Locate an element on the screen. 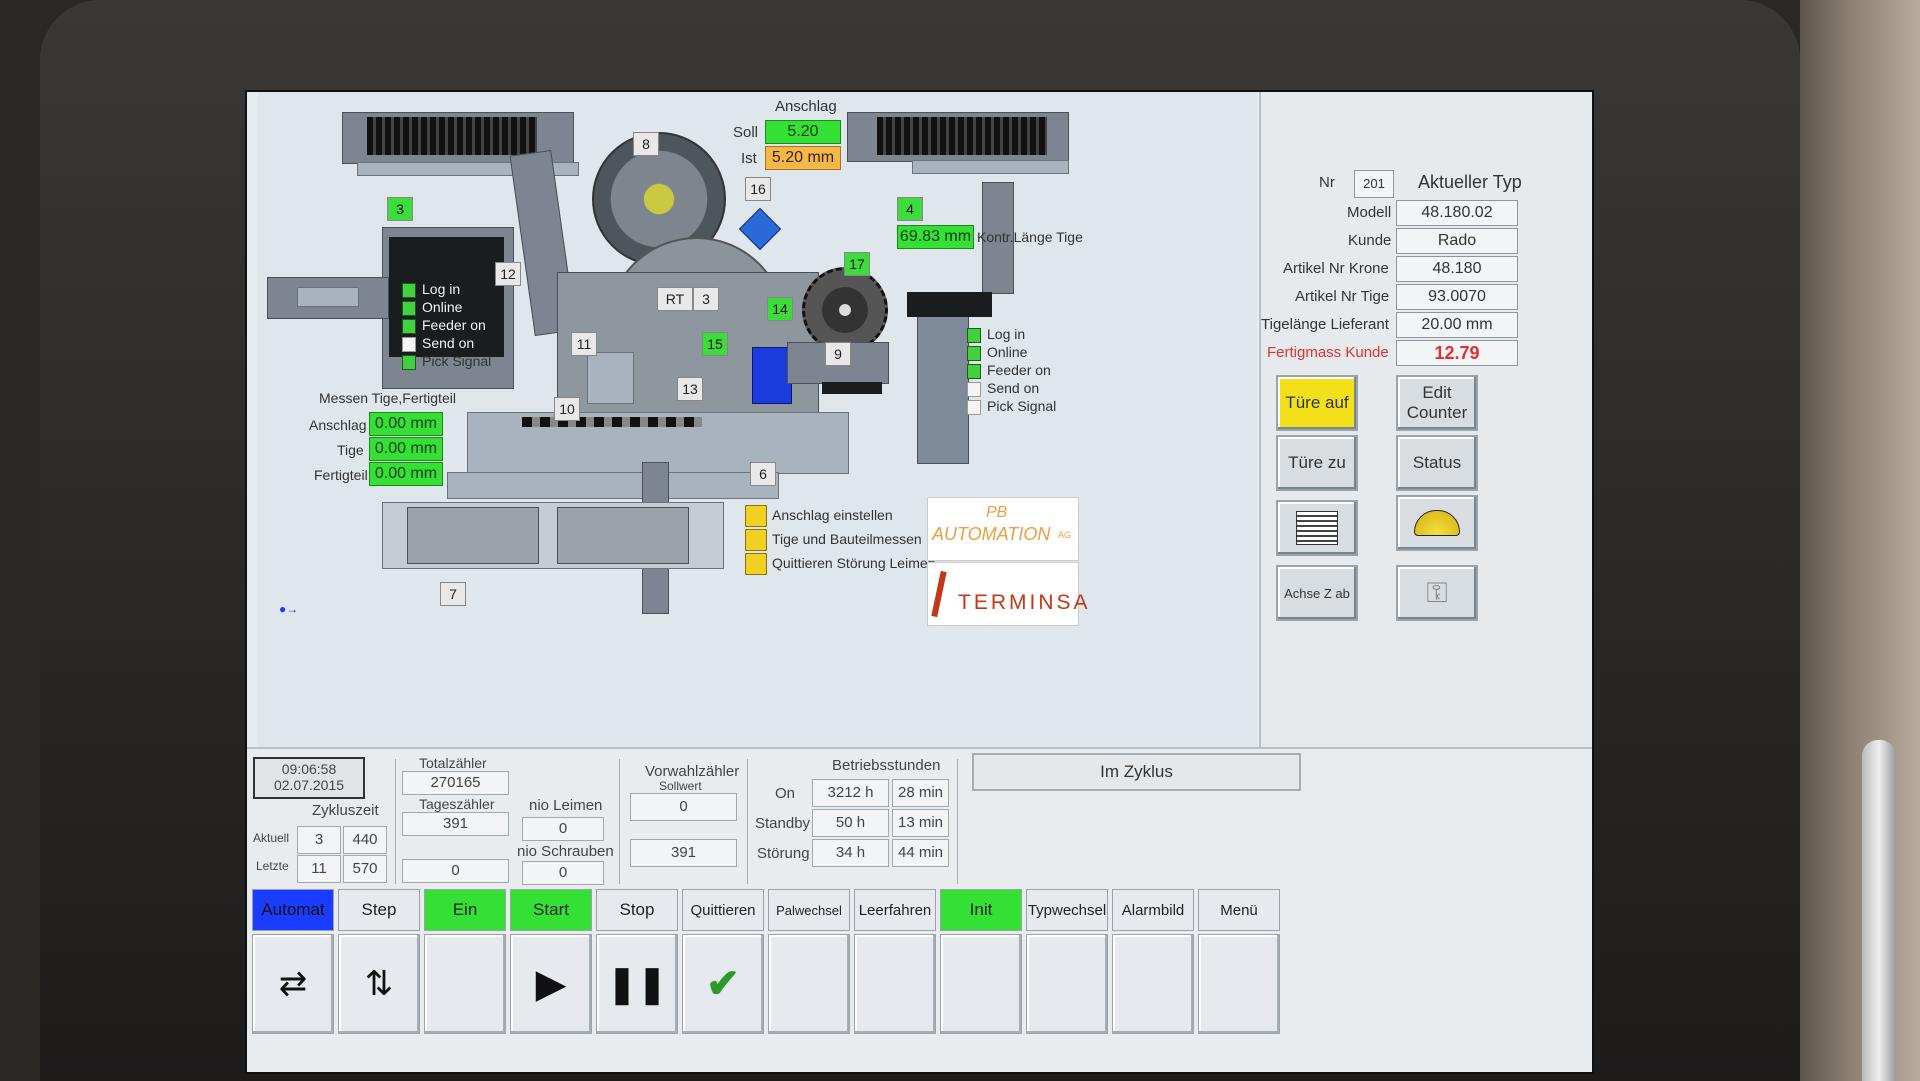 The image size is (1920, 1081). nio-schrauben-label: nio Schrauben is located at coordinates (565, 851).